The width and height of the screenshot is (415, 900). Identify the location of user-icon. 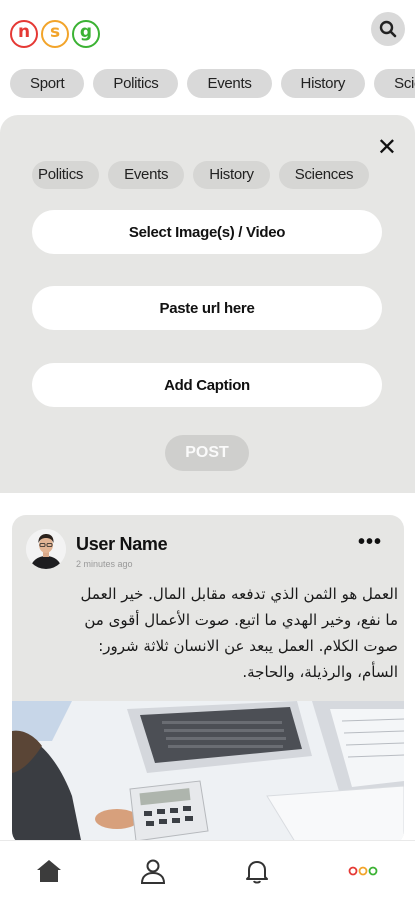
(153, 871).